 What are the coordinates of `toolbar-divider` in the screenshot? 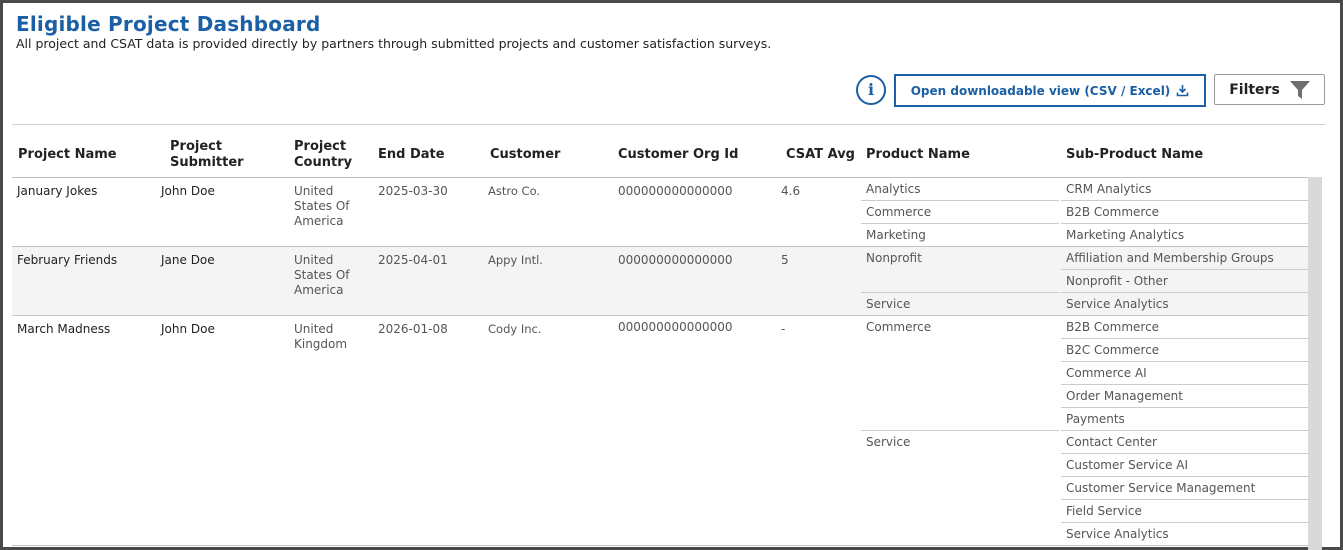 It's located at (668, 124).